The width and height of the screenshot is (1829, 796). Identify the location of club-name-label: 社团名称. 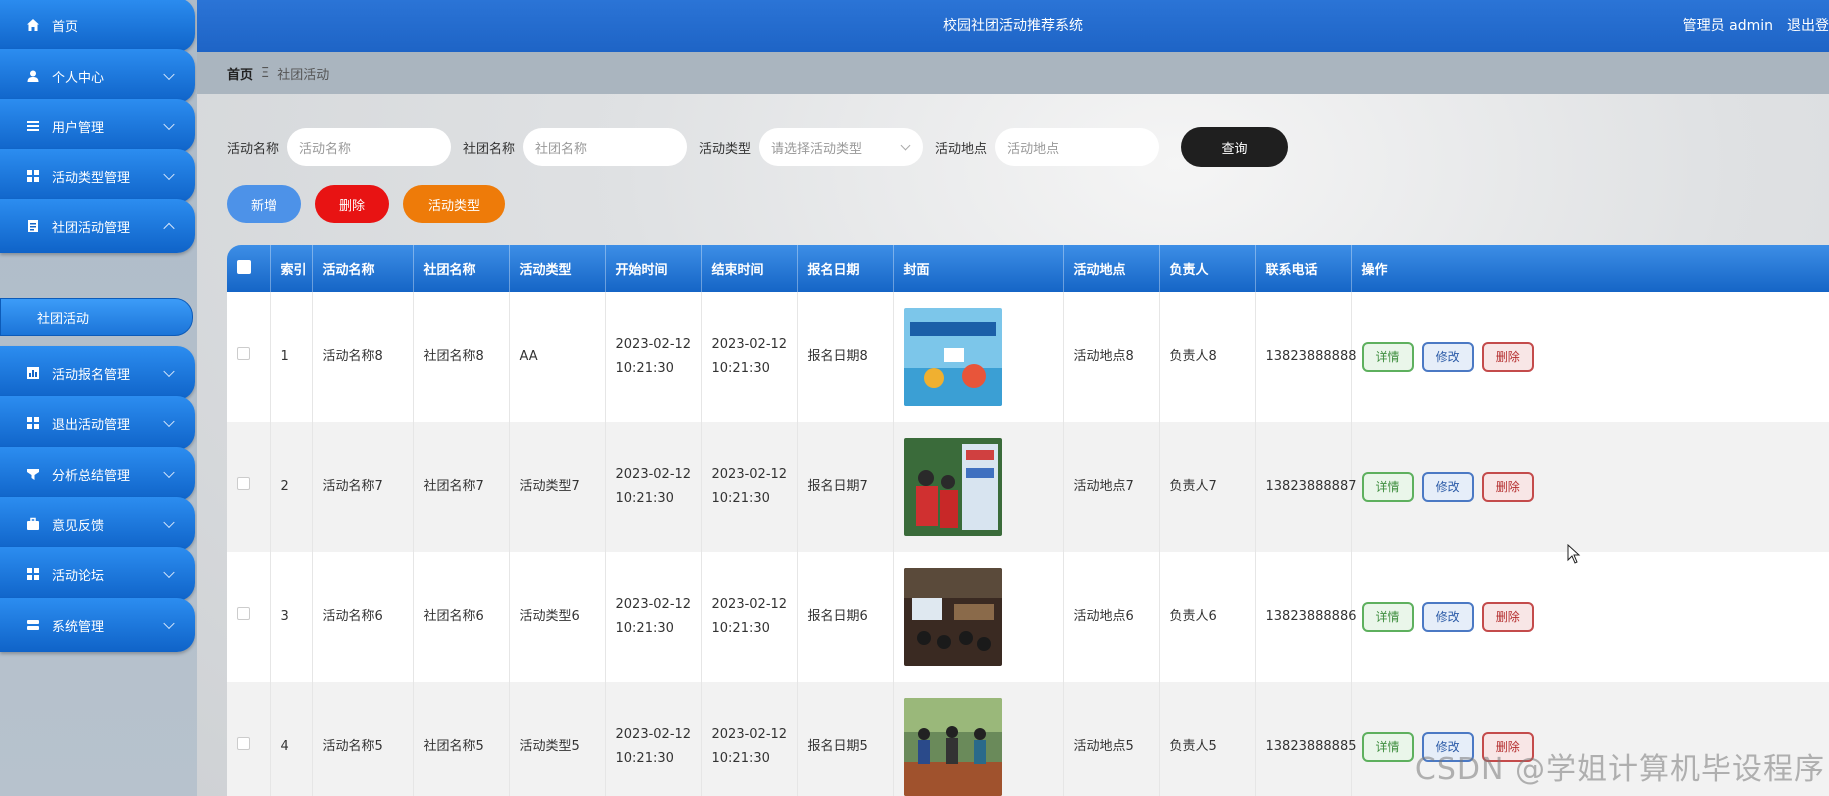
(489, 149).